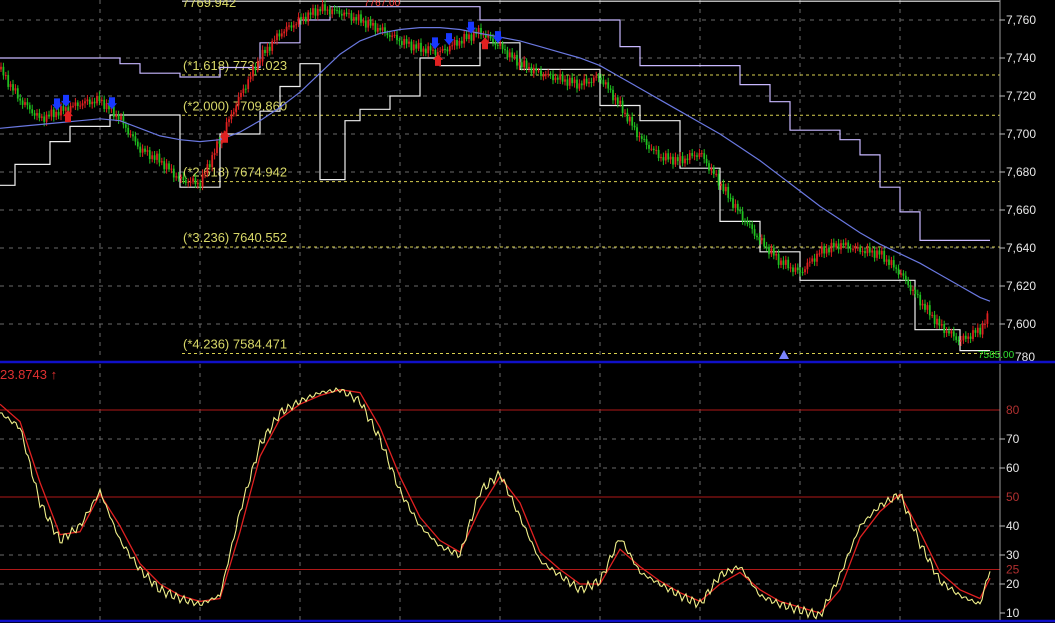 This screenshot has height=623, width=1055. I want to click on fib-level-label: (*2.618) 7674.942, so click(235, 172).